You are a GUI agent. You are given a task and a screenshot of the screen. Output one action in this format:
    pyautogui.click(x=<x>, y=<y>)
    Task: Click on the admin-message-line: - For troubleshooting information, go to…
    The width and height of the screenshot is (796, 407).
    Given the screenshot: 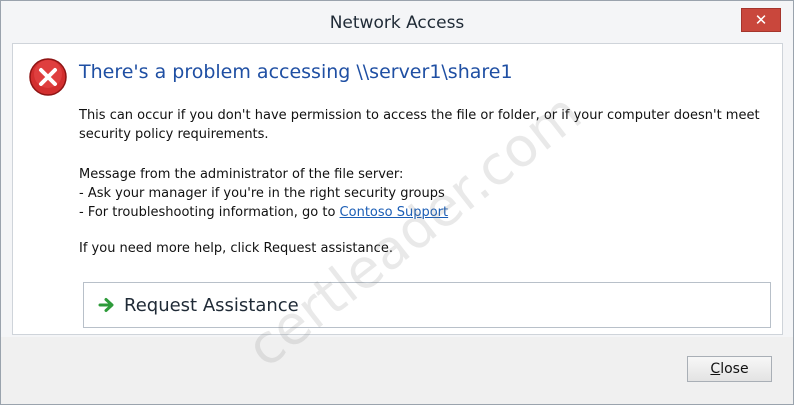 What is the action you would take?
    pyautogui.click(x=424, y=212)
    